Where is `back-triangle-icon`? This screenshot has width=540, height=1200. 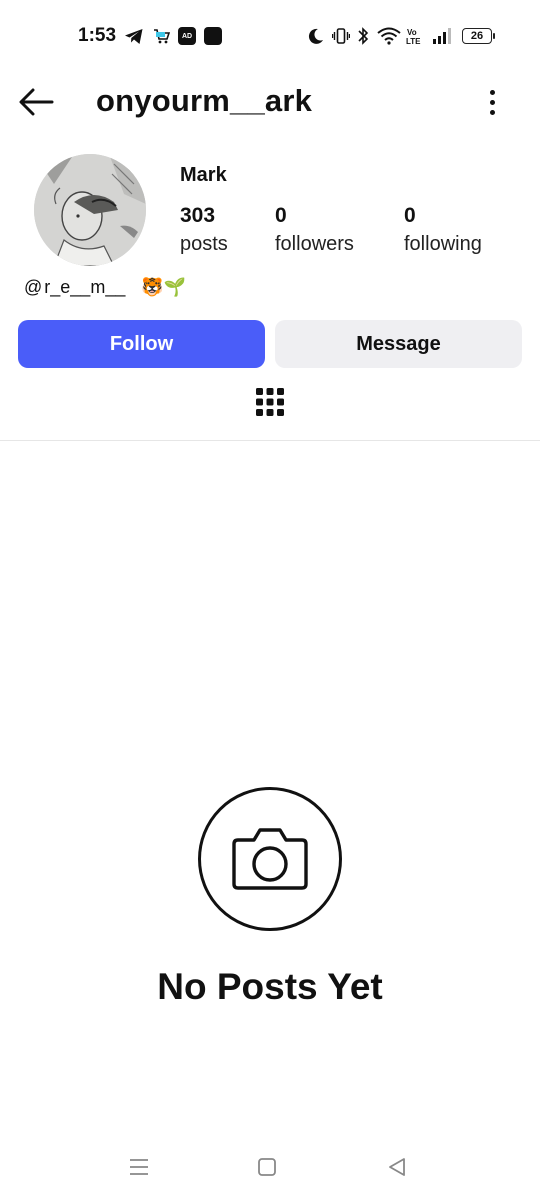 back-triangle-icon is located at coordinates (397, 1167).